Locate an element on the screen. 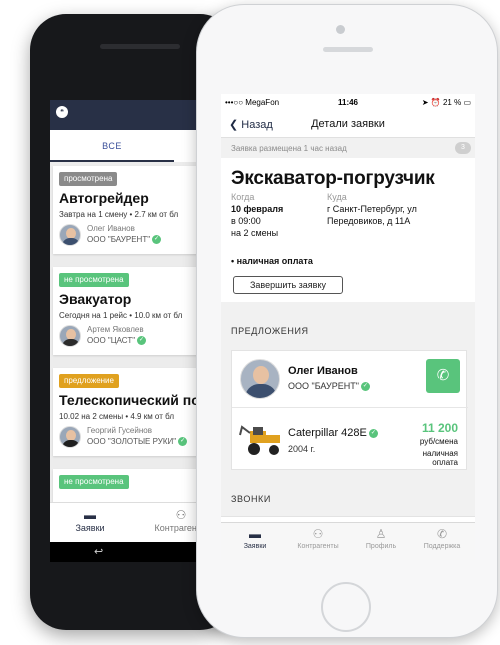 This screenshot has height=645, width=500. back-system-icon: ↩ is located at coordinates (98, 551).